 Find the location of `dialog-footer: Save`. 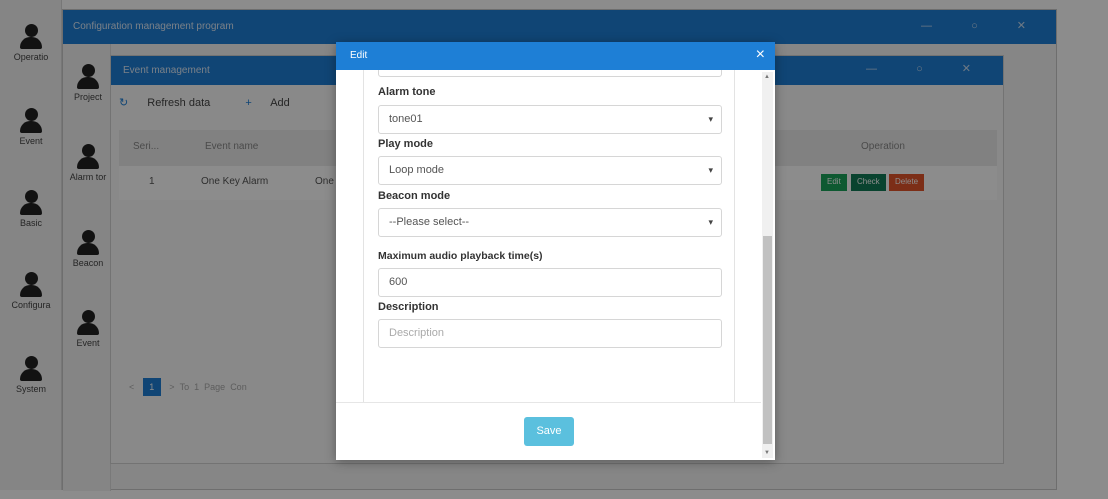

dialog-footer: Save is located at coordinates (548, 431).